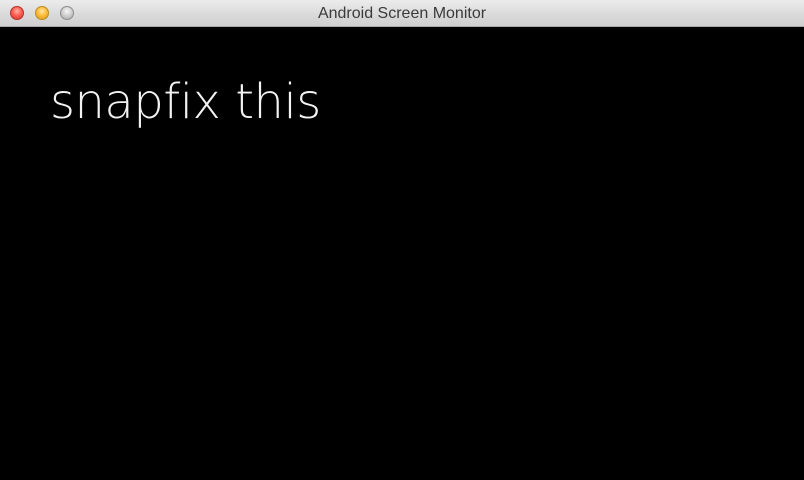 This screenshot has height=480, width=804. I want to click on window-title: Android Screen Monitor, so click(402, 13).